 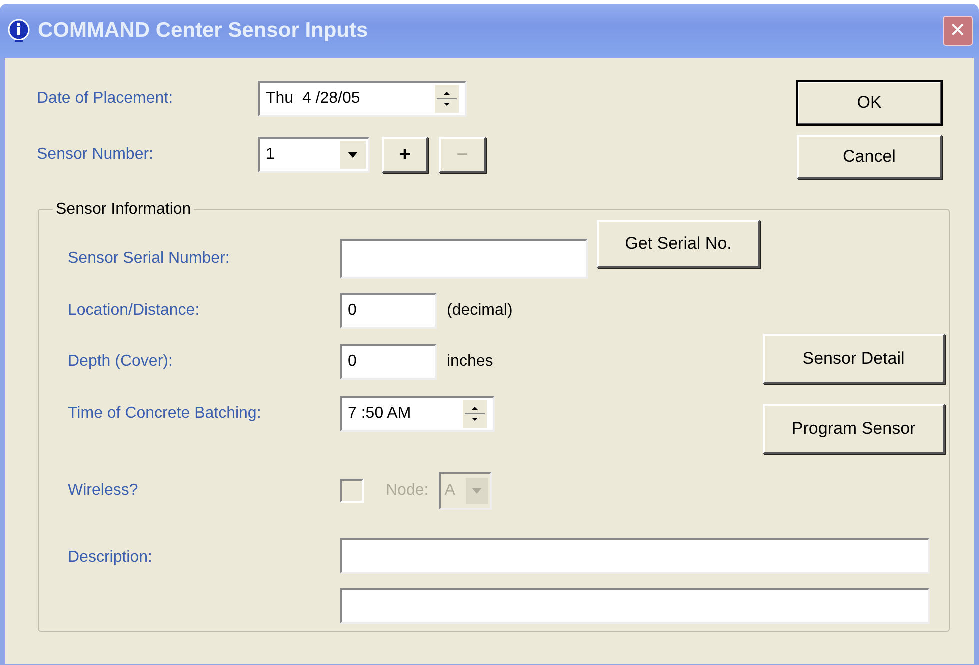 I want to click on field-label: Time of Concrete Batching:, so click(x=165, y=414).